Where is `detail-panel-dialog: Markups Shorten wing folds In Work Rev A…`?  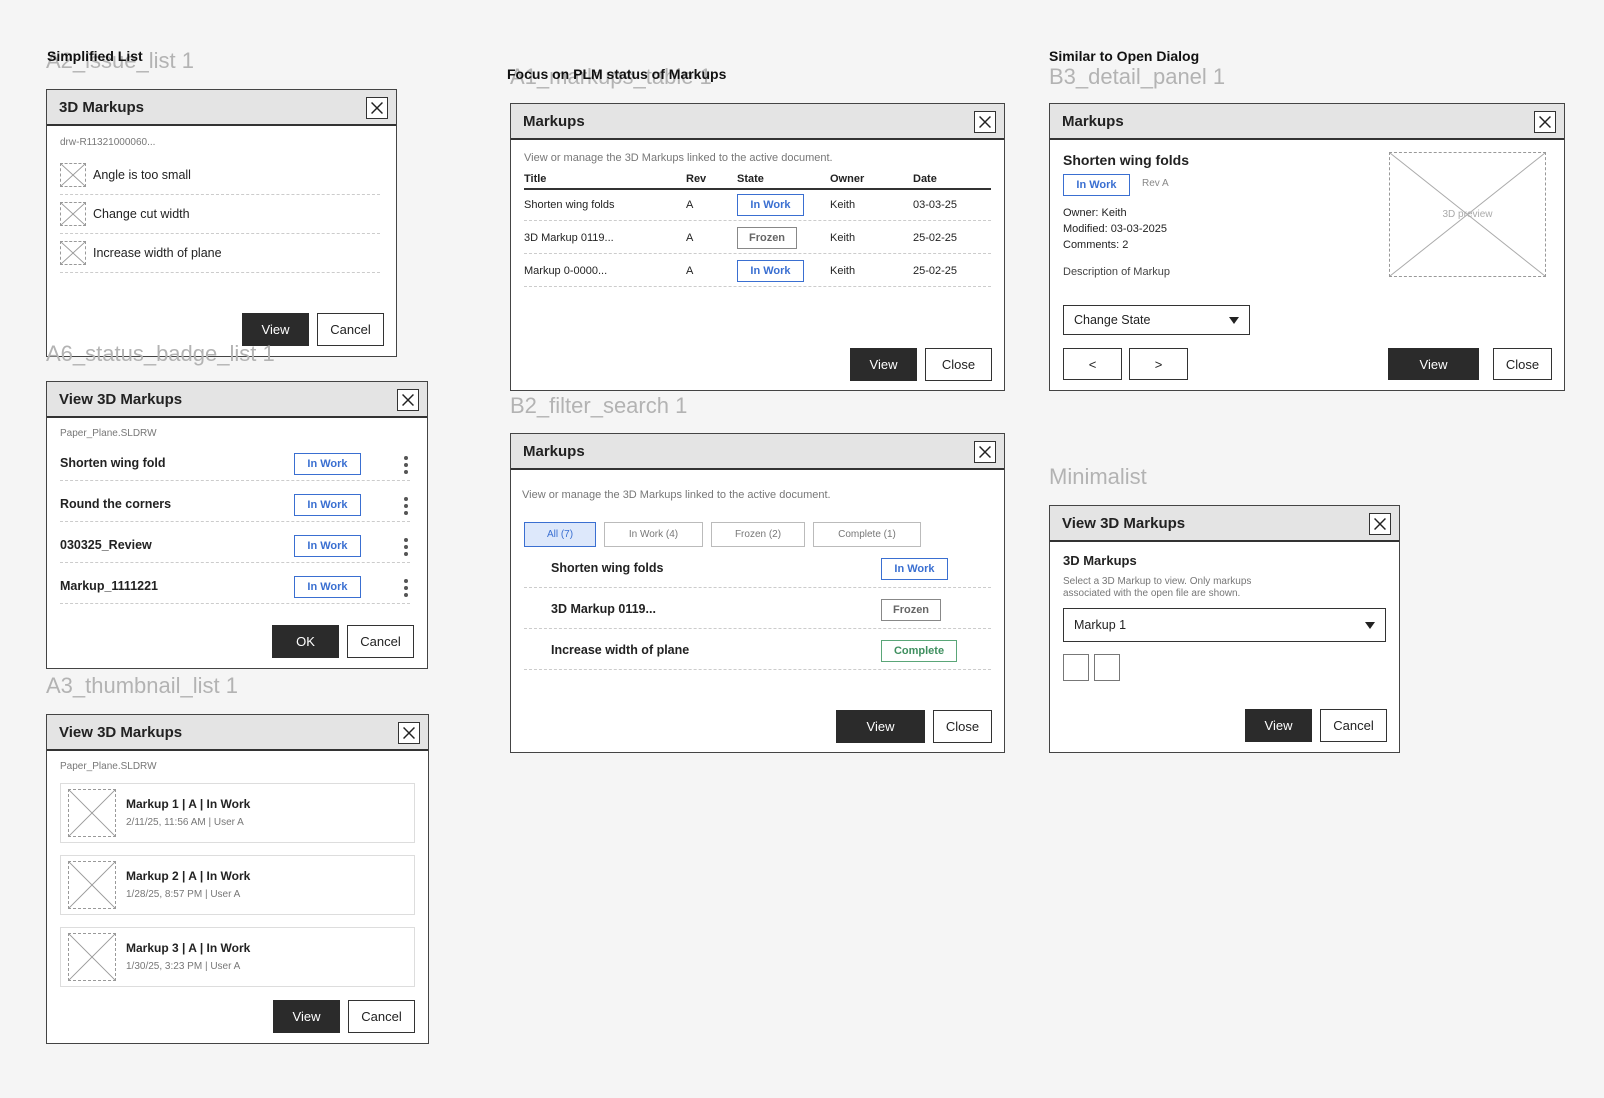
detail-panel-dialog: Markups Shorten wing folds In Work Rev A… is located at coordinates (1307, 247).